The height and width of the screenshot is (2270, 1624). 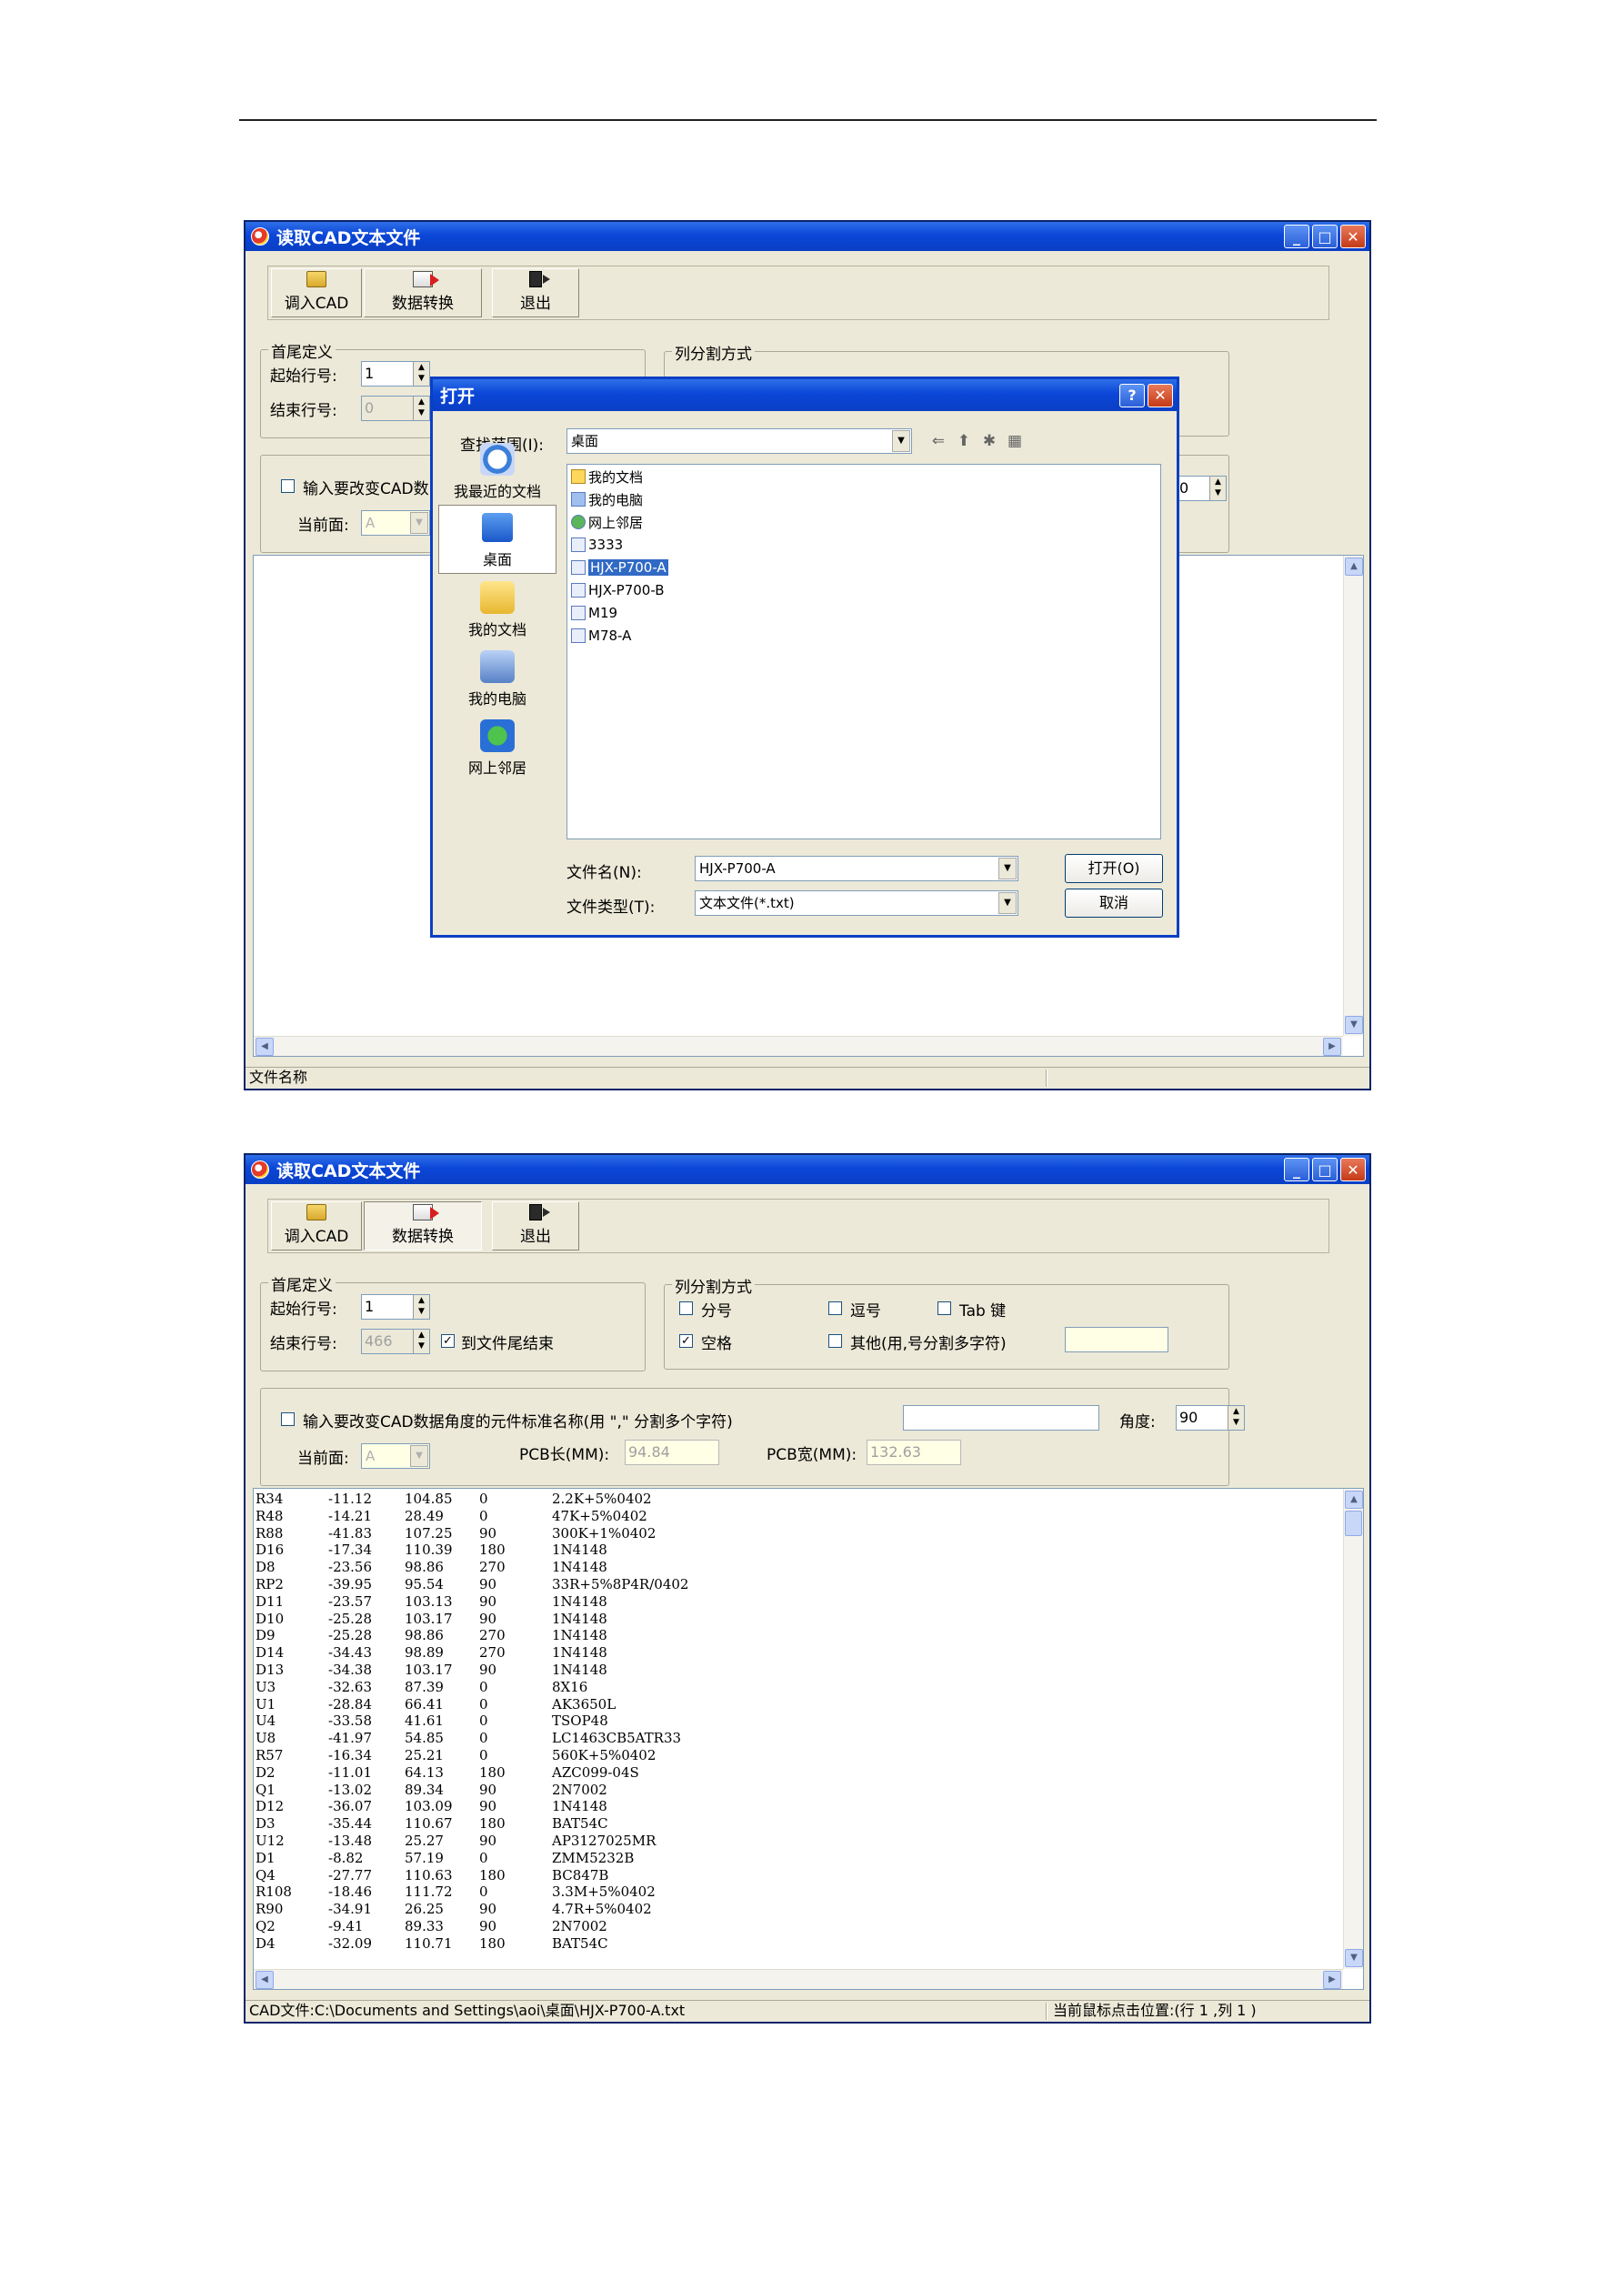 What do you see at coordinates (424, 1857) in the screenshot?
I see `data-cell: 57.19` at bounding box center [424, 1857].